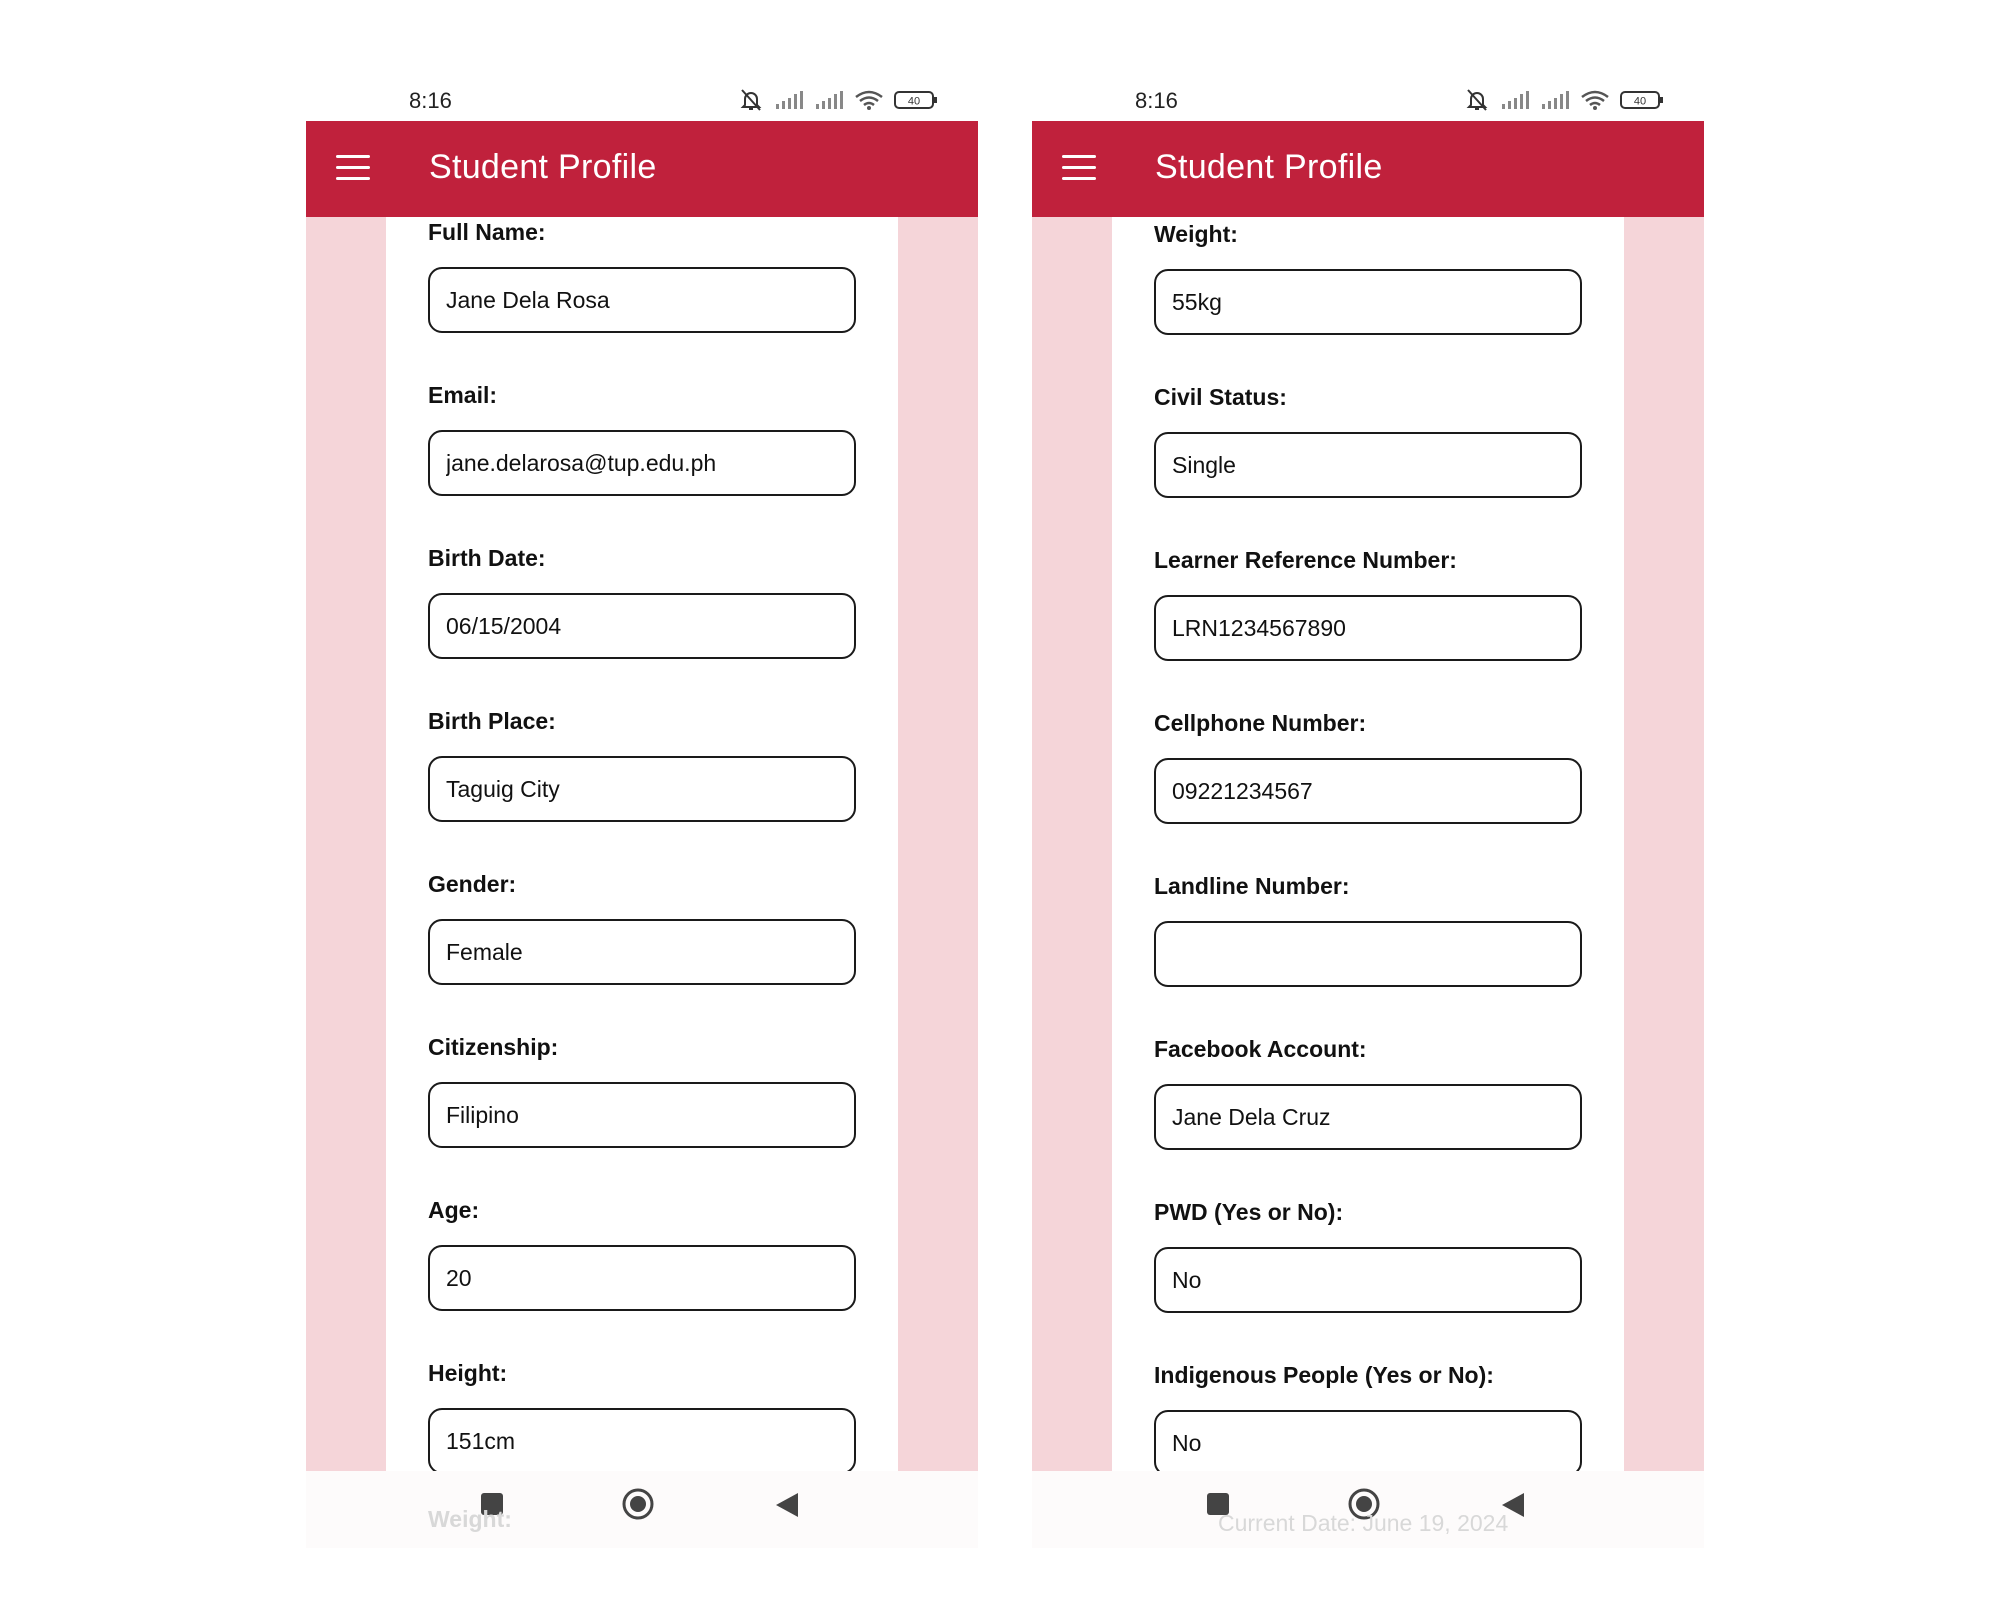 The height and width of the screenshot is (1600, 2000). What do you see at coordinates (1305, 560) in the screenshot?
I see `field-label: Learner Reference Number:` at bounding box center [1305, 560].